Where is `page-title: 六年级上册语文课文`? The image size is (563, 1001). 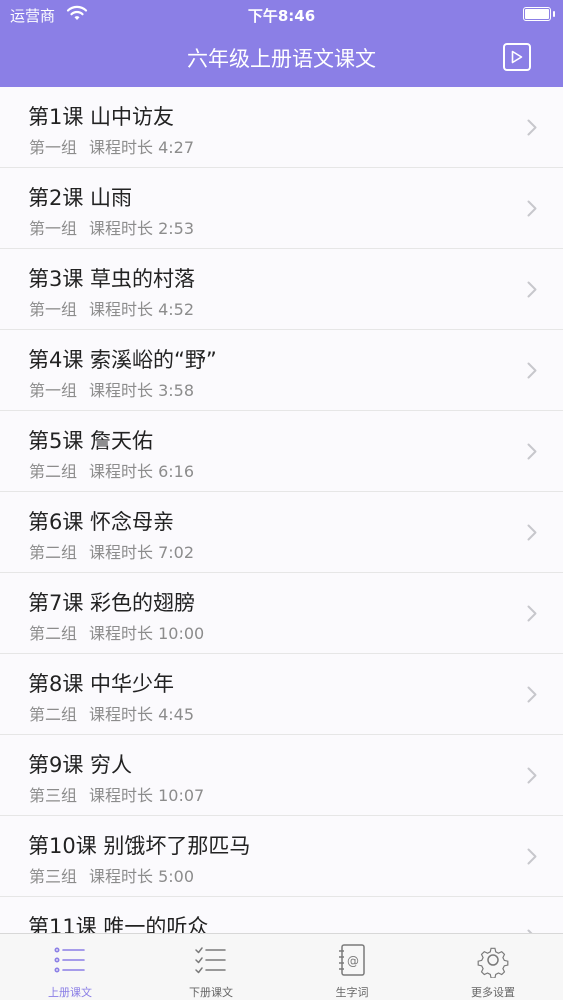
page-title: 六年级上册语文课文 is located at coordinates (281, 59).